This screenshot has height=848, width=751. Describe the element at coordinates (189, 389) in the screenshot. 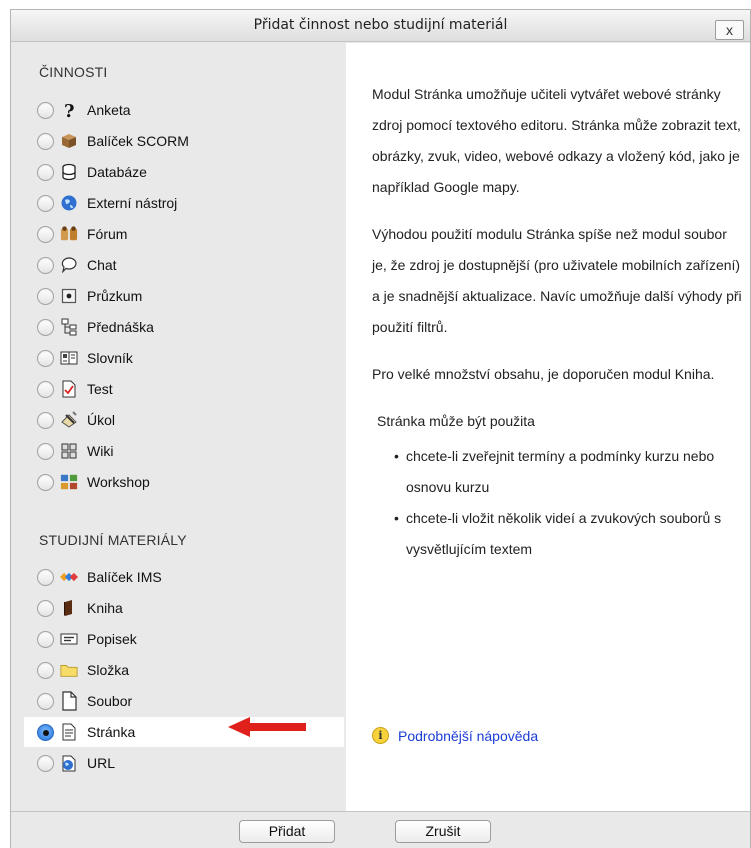

I see `option-test: Test` at that location.